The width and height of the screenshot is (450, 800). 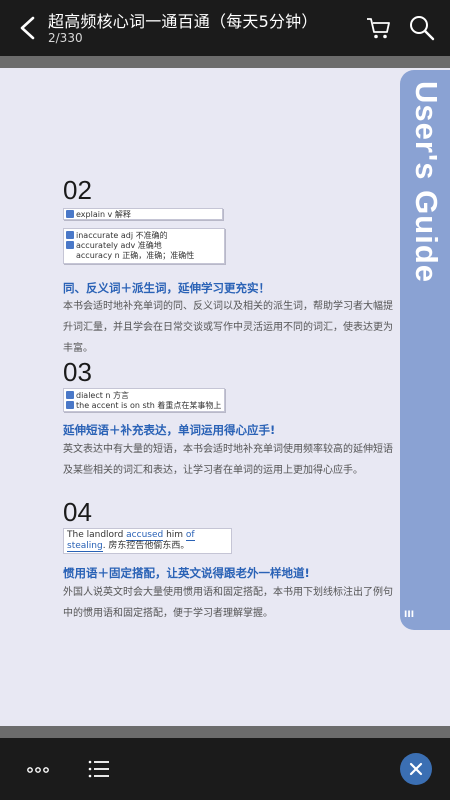 What do you see at coordinates (85, 546) in the screenshot?
I see `underlined-phrase: stealing` at bounding box center [85, 546].